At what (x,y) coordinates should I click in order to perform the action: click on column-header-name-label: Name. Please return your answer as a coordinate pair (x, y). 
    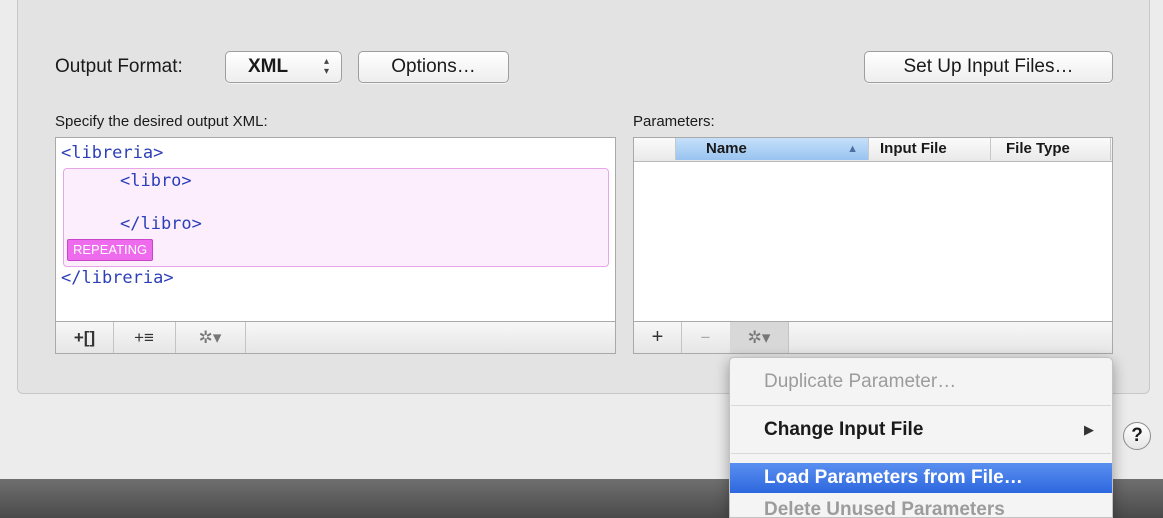
    Looking at the image, I should click on (726, 148).